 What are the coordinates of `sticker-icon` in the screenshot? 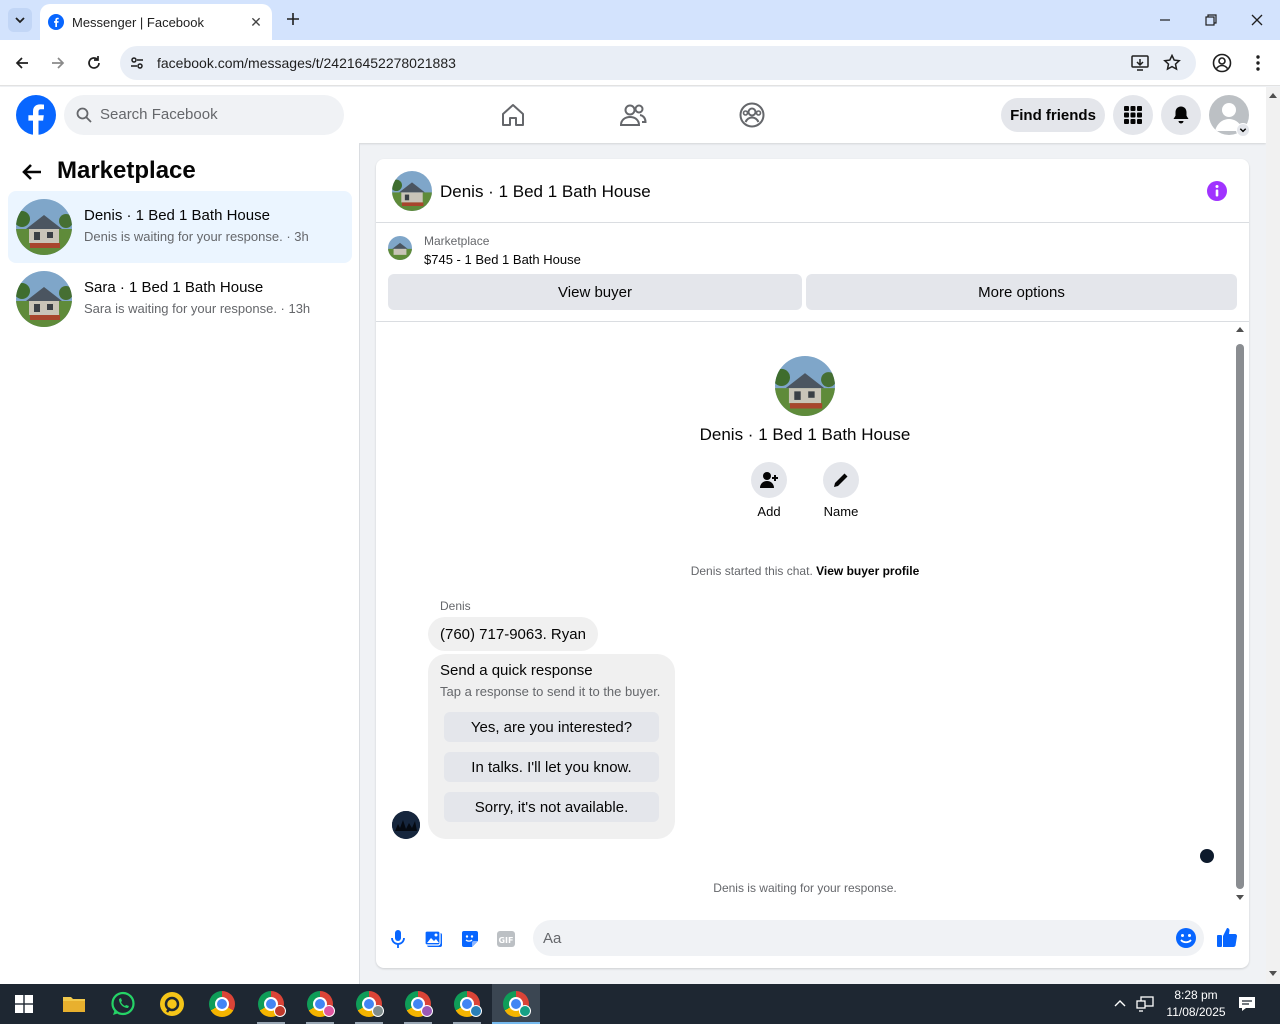 It's located at (470, 939).